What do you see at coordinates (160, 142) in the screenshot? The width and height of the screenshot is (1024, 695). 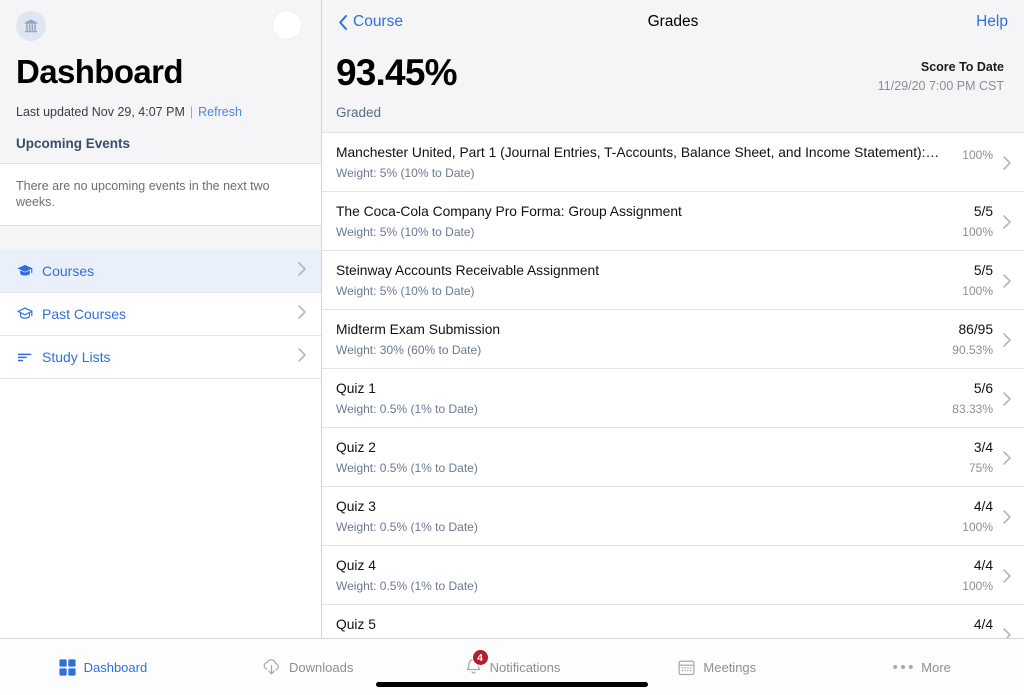 I see `upcoming-events-heading: Upcoming Events` at bounding box center [160, 142].